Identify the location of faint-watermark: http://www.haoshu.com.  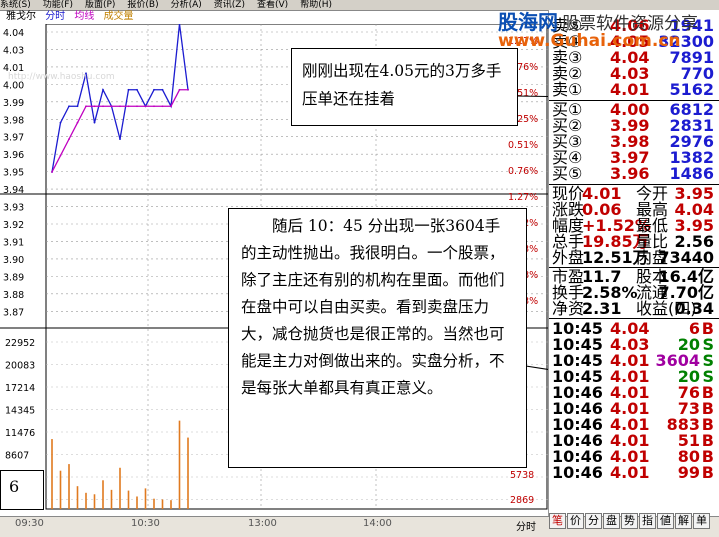
(61, 77).